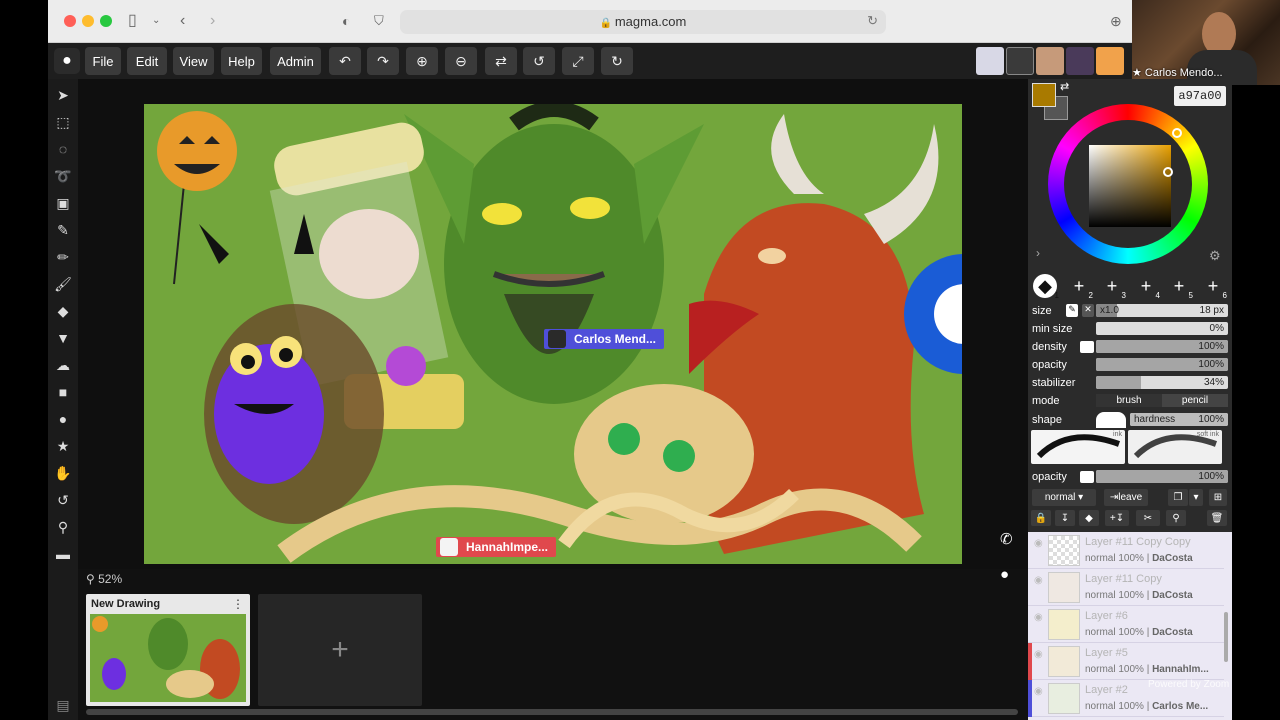 The width and height of the screenshot is (1280, 720). I want to click on leave-button: ⇥ leave, so click(1126, 497).